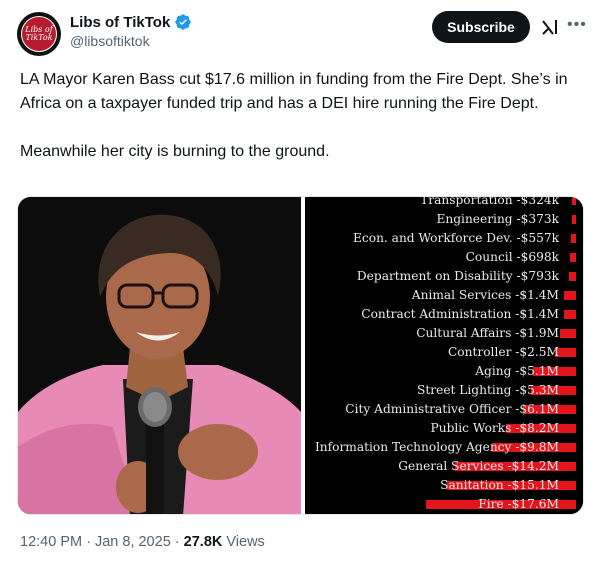 This screenshot has height=564, width=601. What do you see at coordinates (110, 41) in the screenshot?
I see `author-handle: @libsoftiktok` at bounding box center [110, 41].